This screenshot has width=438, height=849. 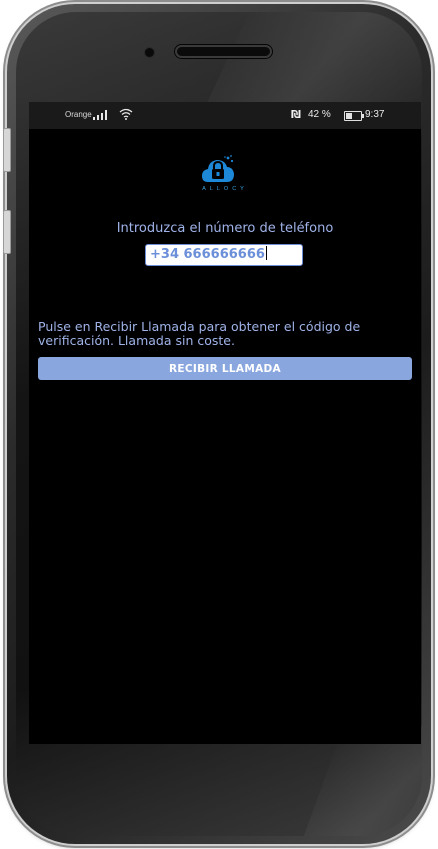 What do you see at coordinates (375, 114) in the screenshot?
I see `clock: 9:37` at bounding box center [375, 114].